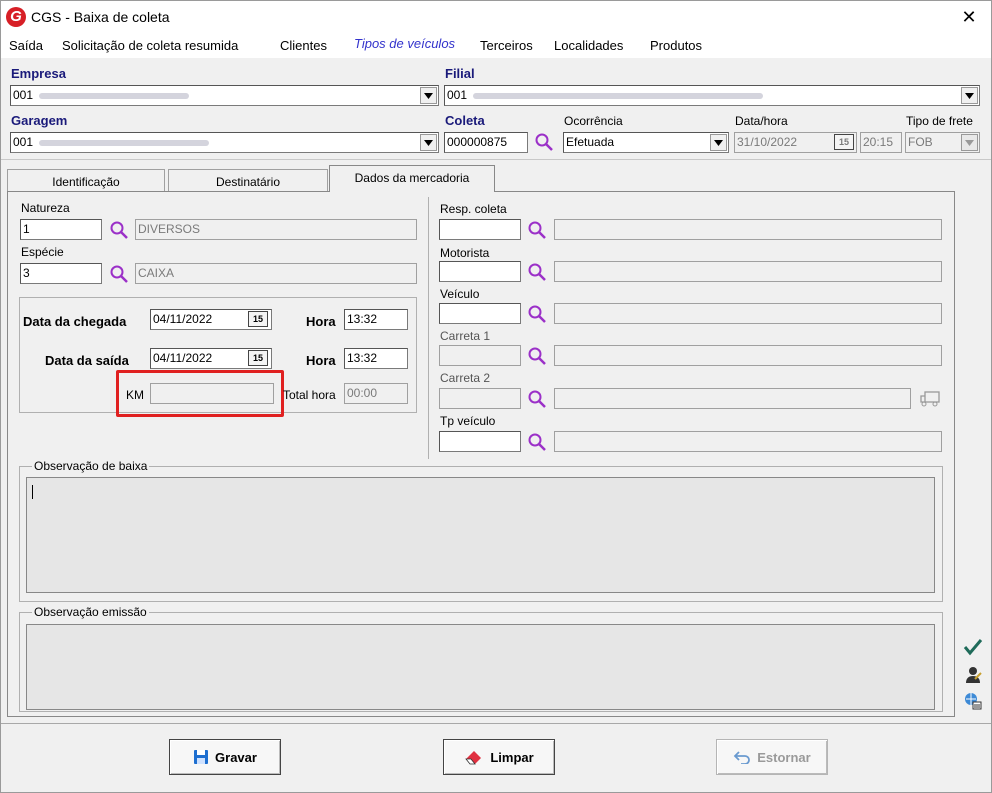  Describe the element at coordinates (201, 757) in the screenshot. I see `save-icon` at that location.